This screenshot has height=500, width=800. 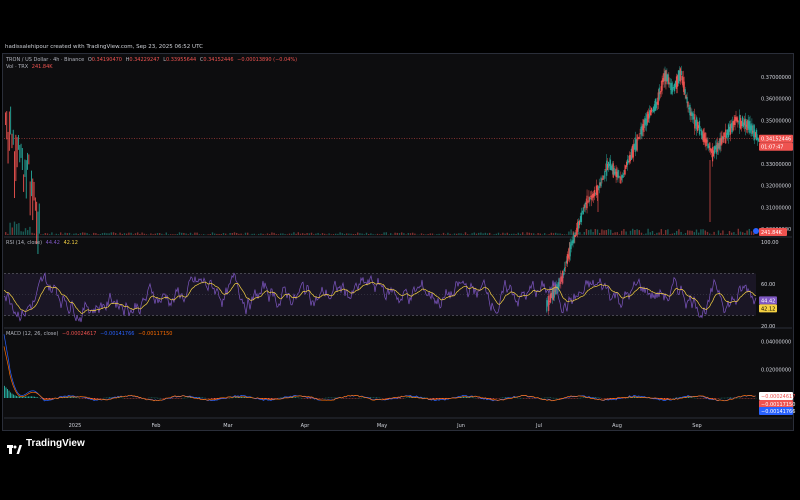 I want to click on macd-line, so click(x=379, y=368).